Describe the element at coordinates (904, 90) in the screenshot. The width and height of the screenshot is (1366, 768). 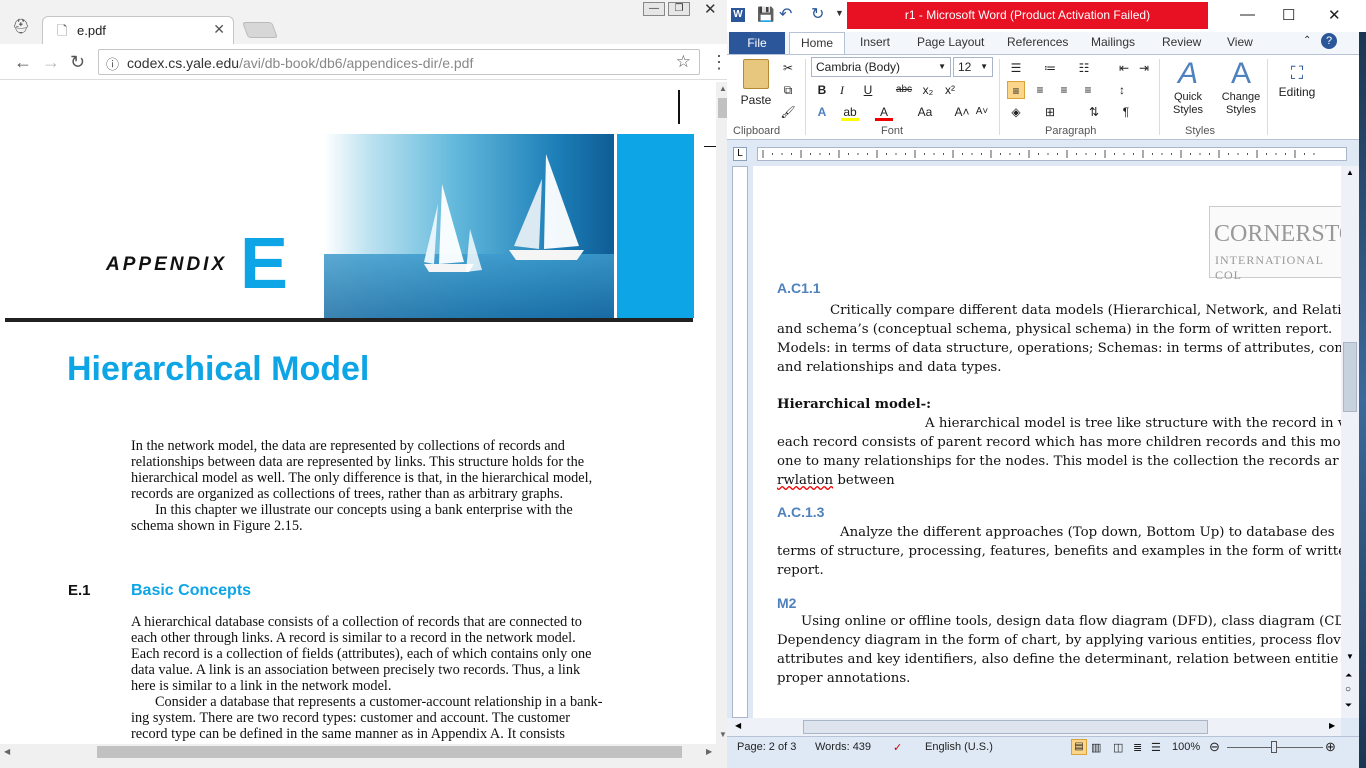
I see `strikethrough-icon: abc` at that location.